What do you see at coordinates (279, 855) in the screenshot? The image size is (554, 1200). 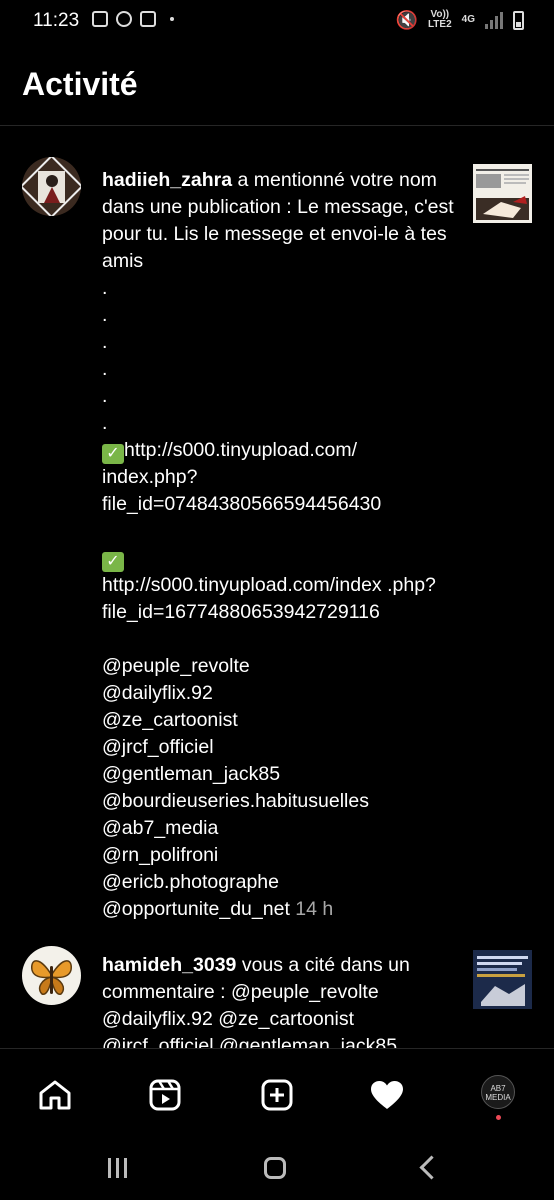 I see `mention: @rn_polifroni` at bounding box center [279, 855].